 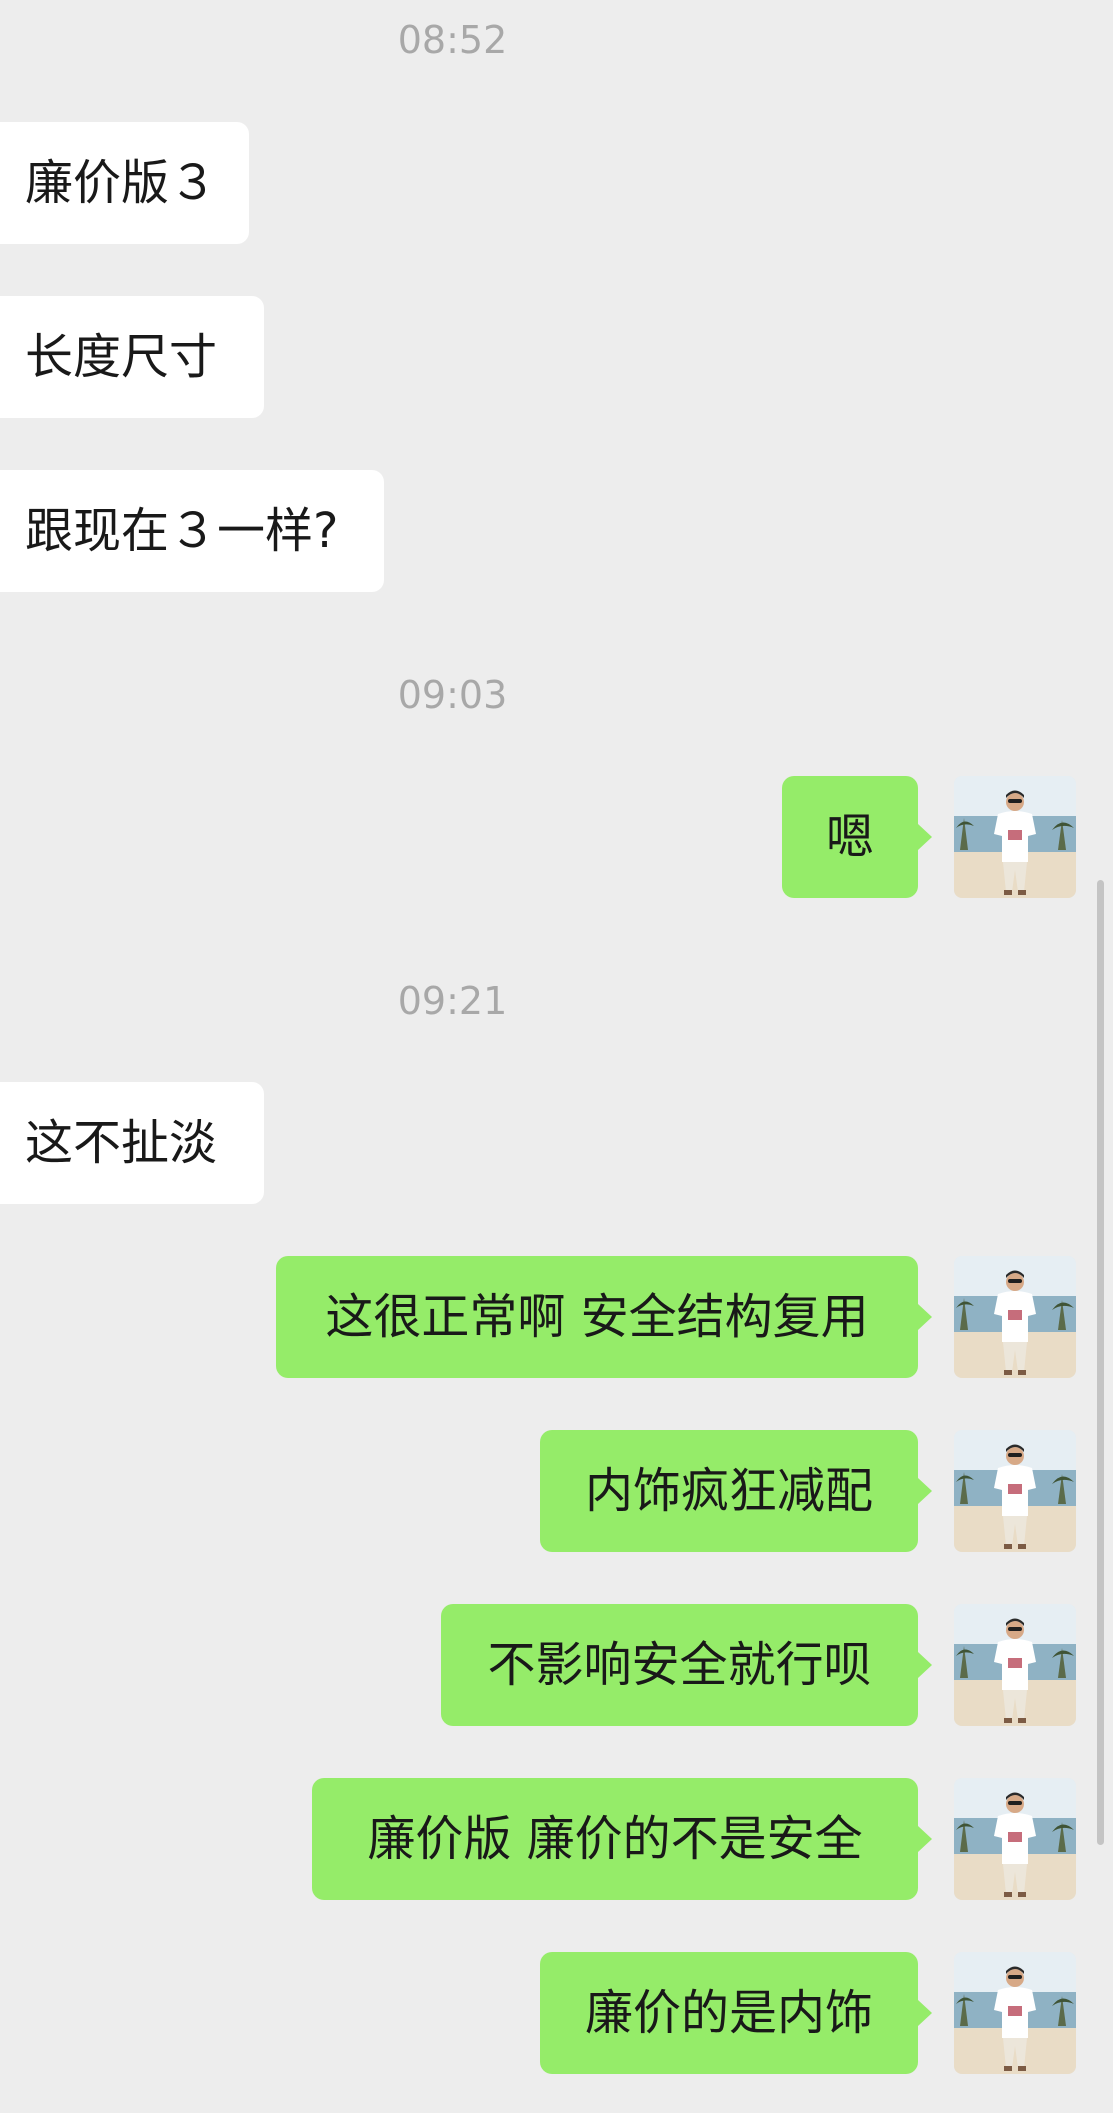 What do you see at coordinates (192, 531) in the screenshot?
I see `message-bubble: 跟现在３一样?` at bounding box center [192, 531].